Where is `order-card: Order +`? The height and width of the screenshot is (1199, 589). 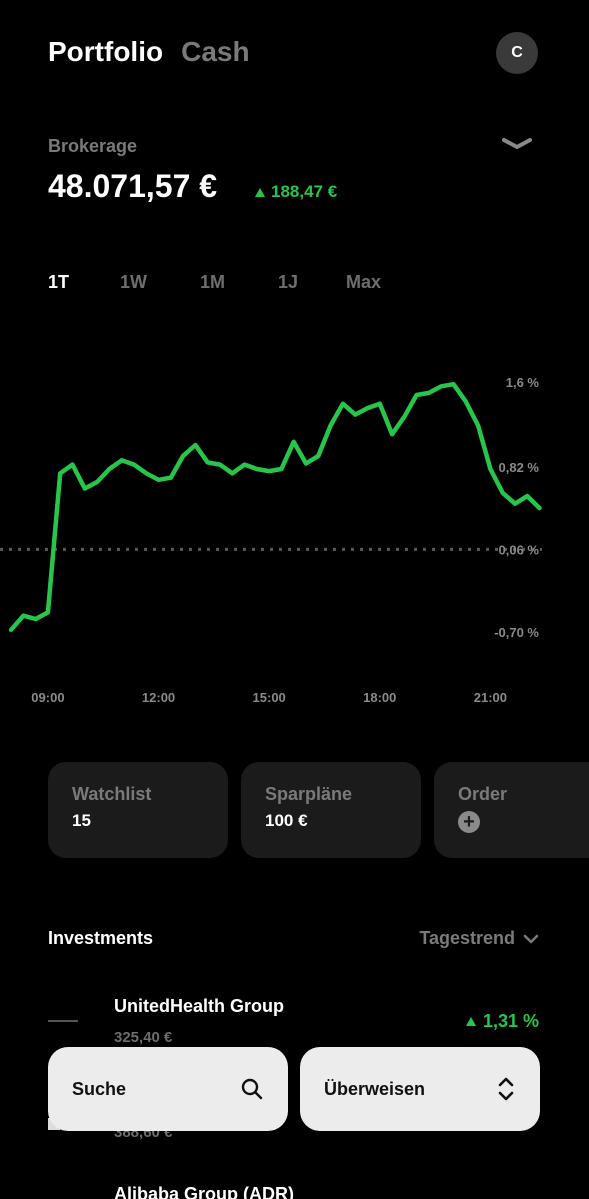 order-card: Order + is located at coordinates (511, 810).